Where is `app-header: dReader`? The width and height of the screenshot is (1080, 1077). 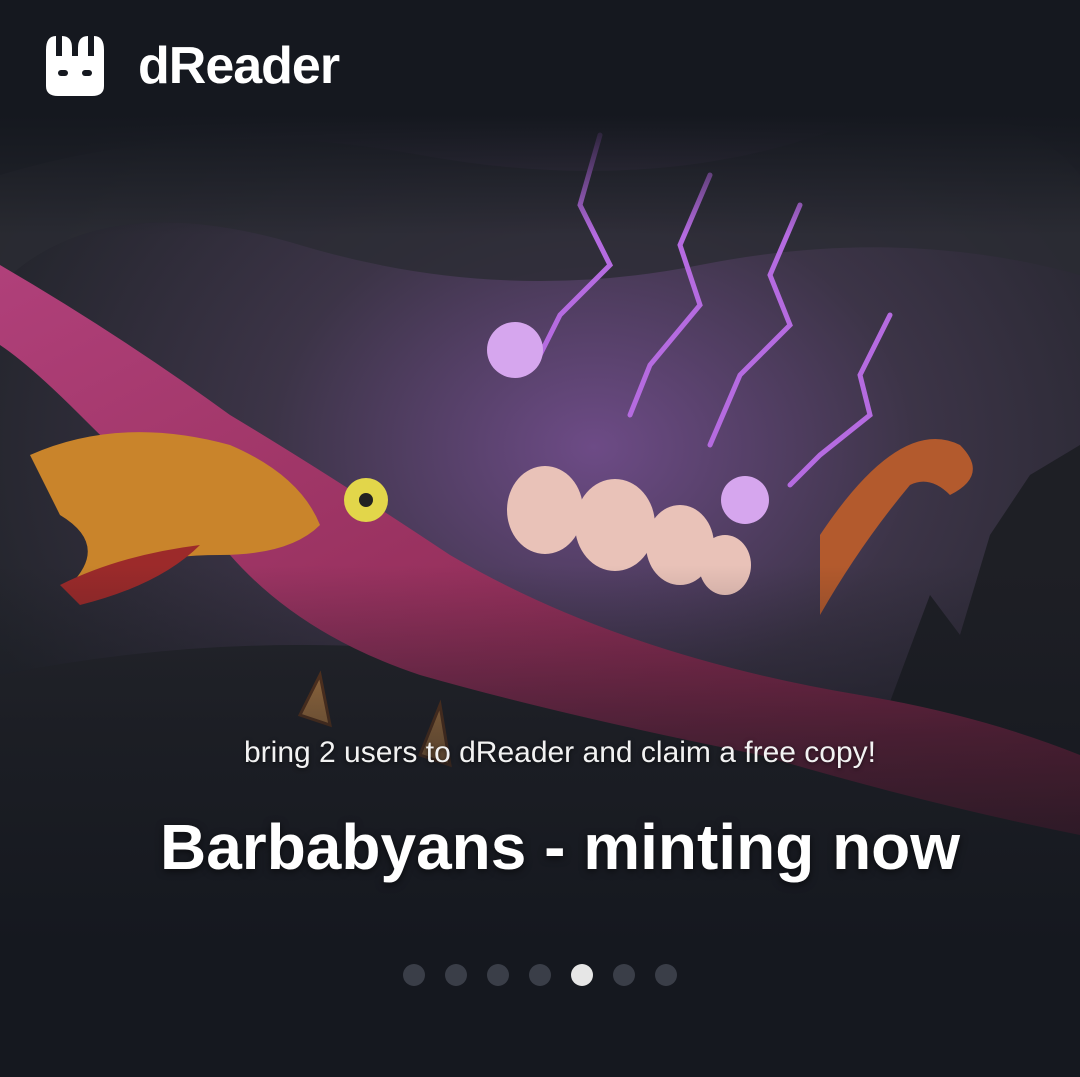
app-header: dReader is located at coordinates (540, 67).